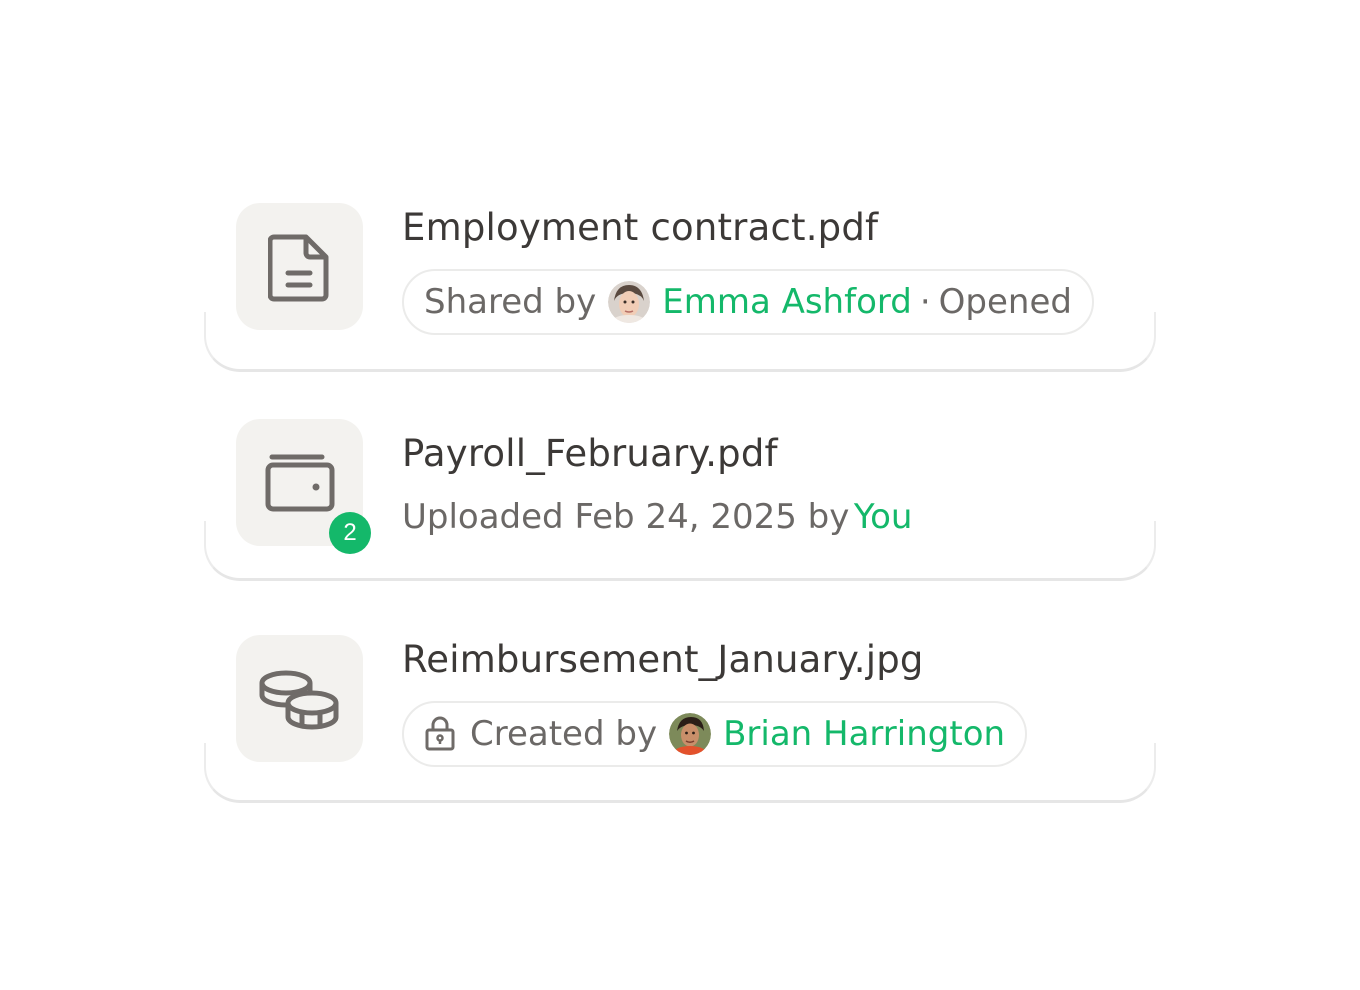 The height and width of the screenshot is (990, 1360). I want to click on creator-link: Brian Harrington, so click(864, 734).